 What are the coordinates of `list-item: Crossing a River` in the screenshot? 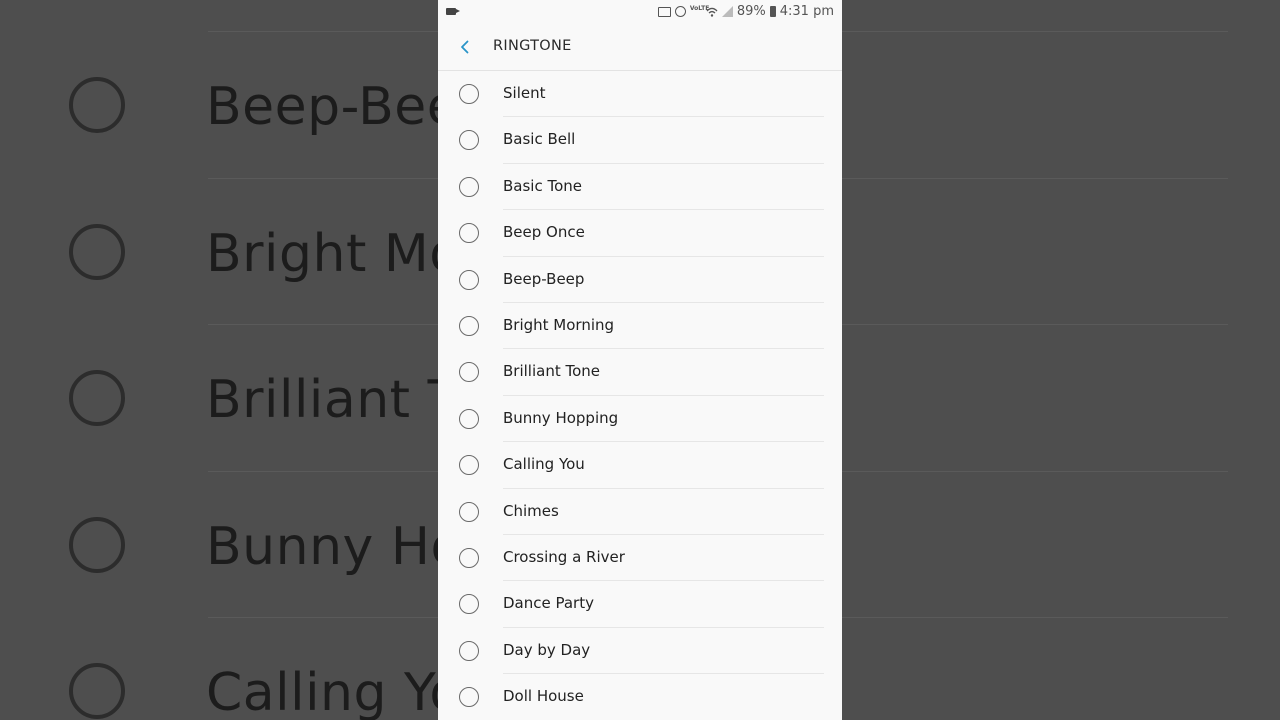 It's located at (640, 558).